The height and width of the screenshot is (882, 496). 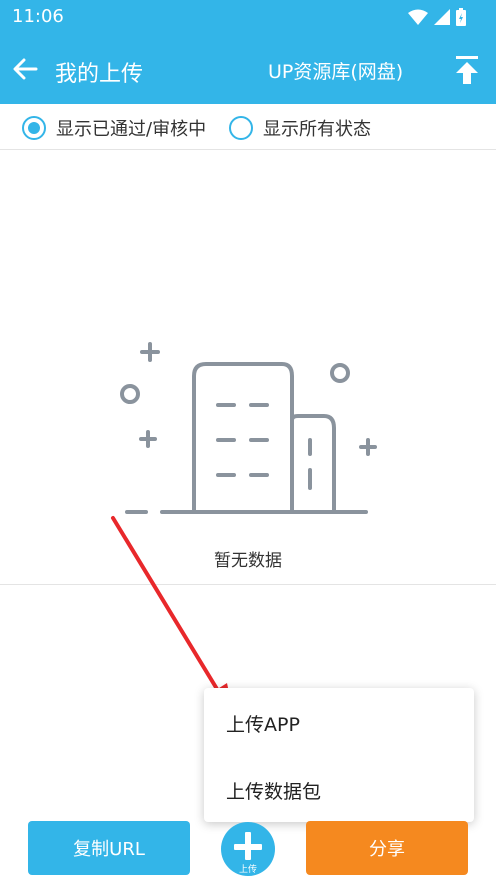 What do you see at coordinates (248, 561) in the screenshot?
I see `empty-message: 暂无数据` at bounding box center [248, 561].